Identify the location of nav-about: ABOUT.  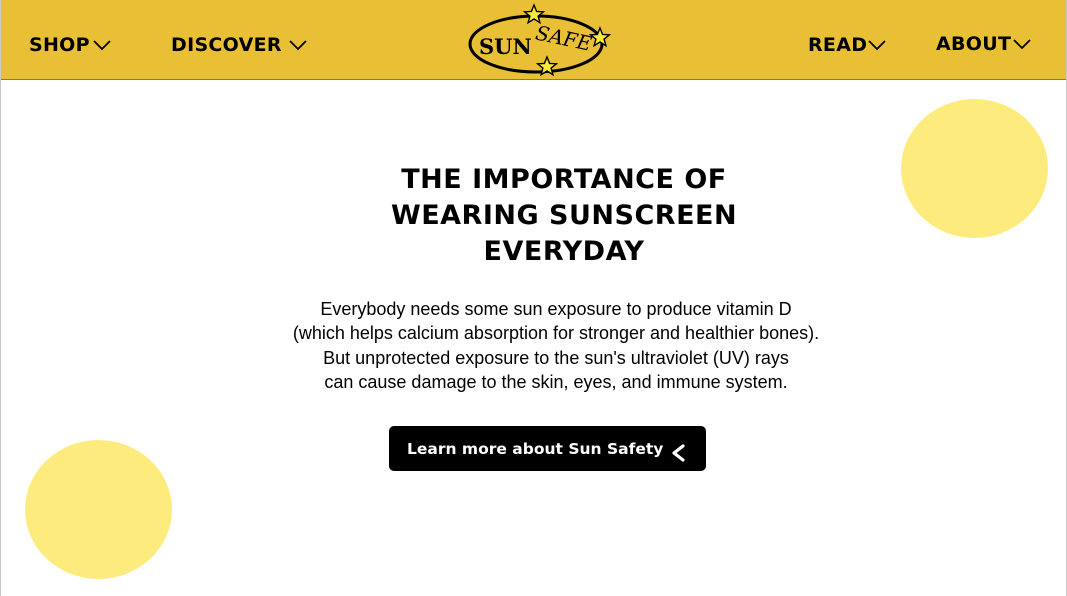
(983, 44).